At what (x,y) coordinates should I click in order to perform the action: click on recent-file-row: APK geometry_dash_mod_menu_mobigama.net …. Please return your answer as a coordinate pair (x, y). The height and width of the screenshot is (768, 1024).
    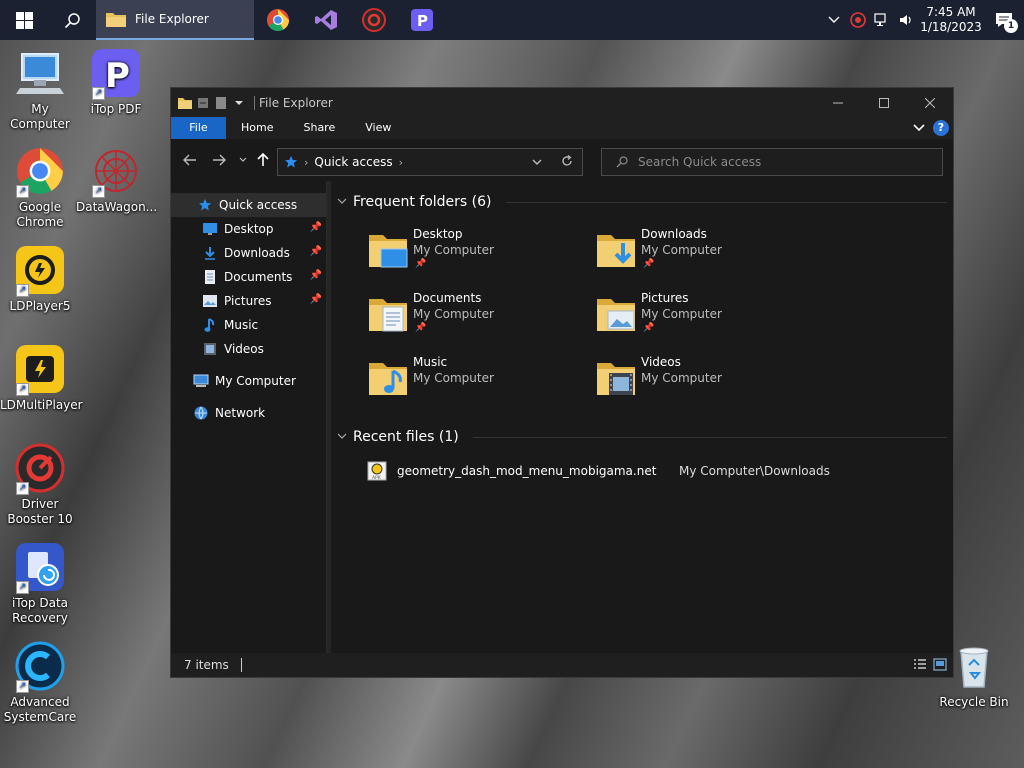
    Looking at the image, I should click on (647, 472).